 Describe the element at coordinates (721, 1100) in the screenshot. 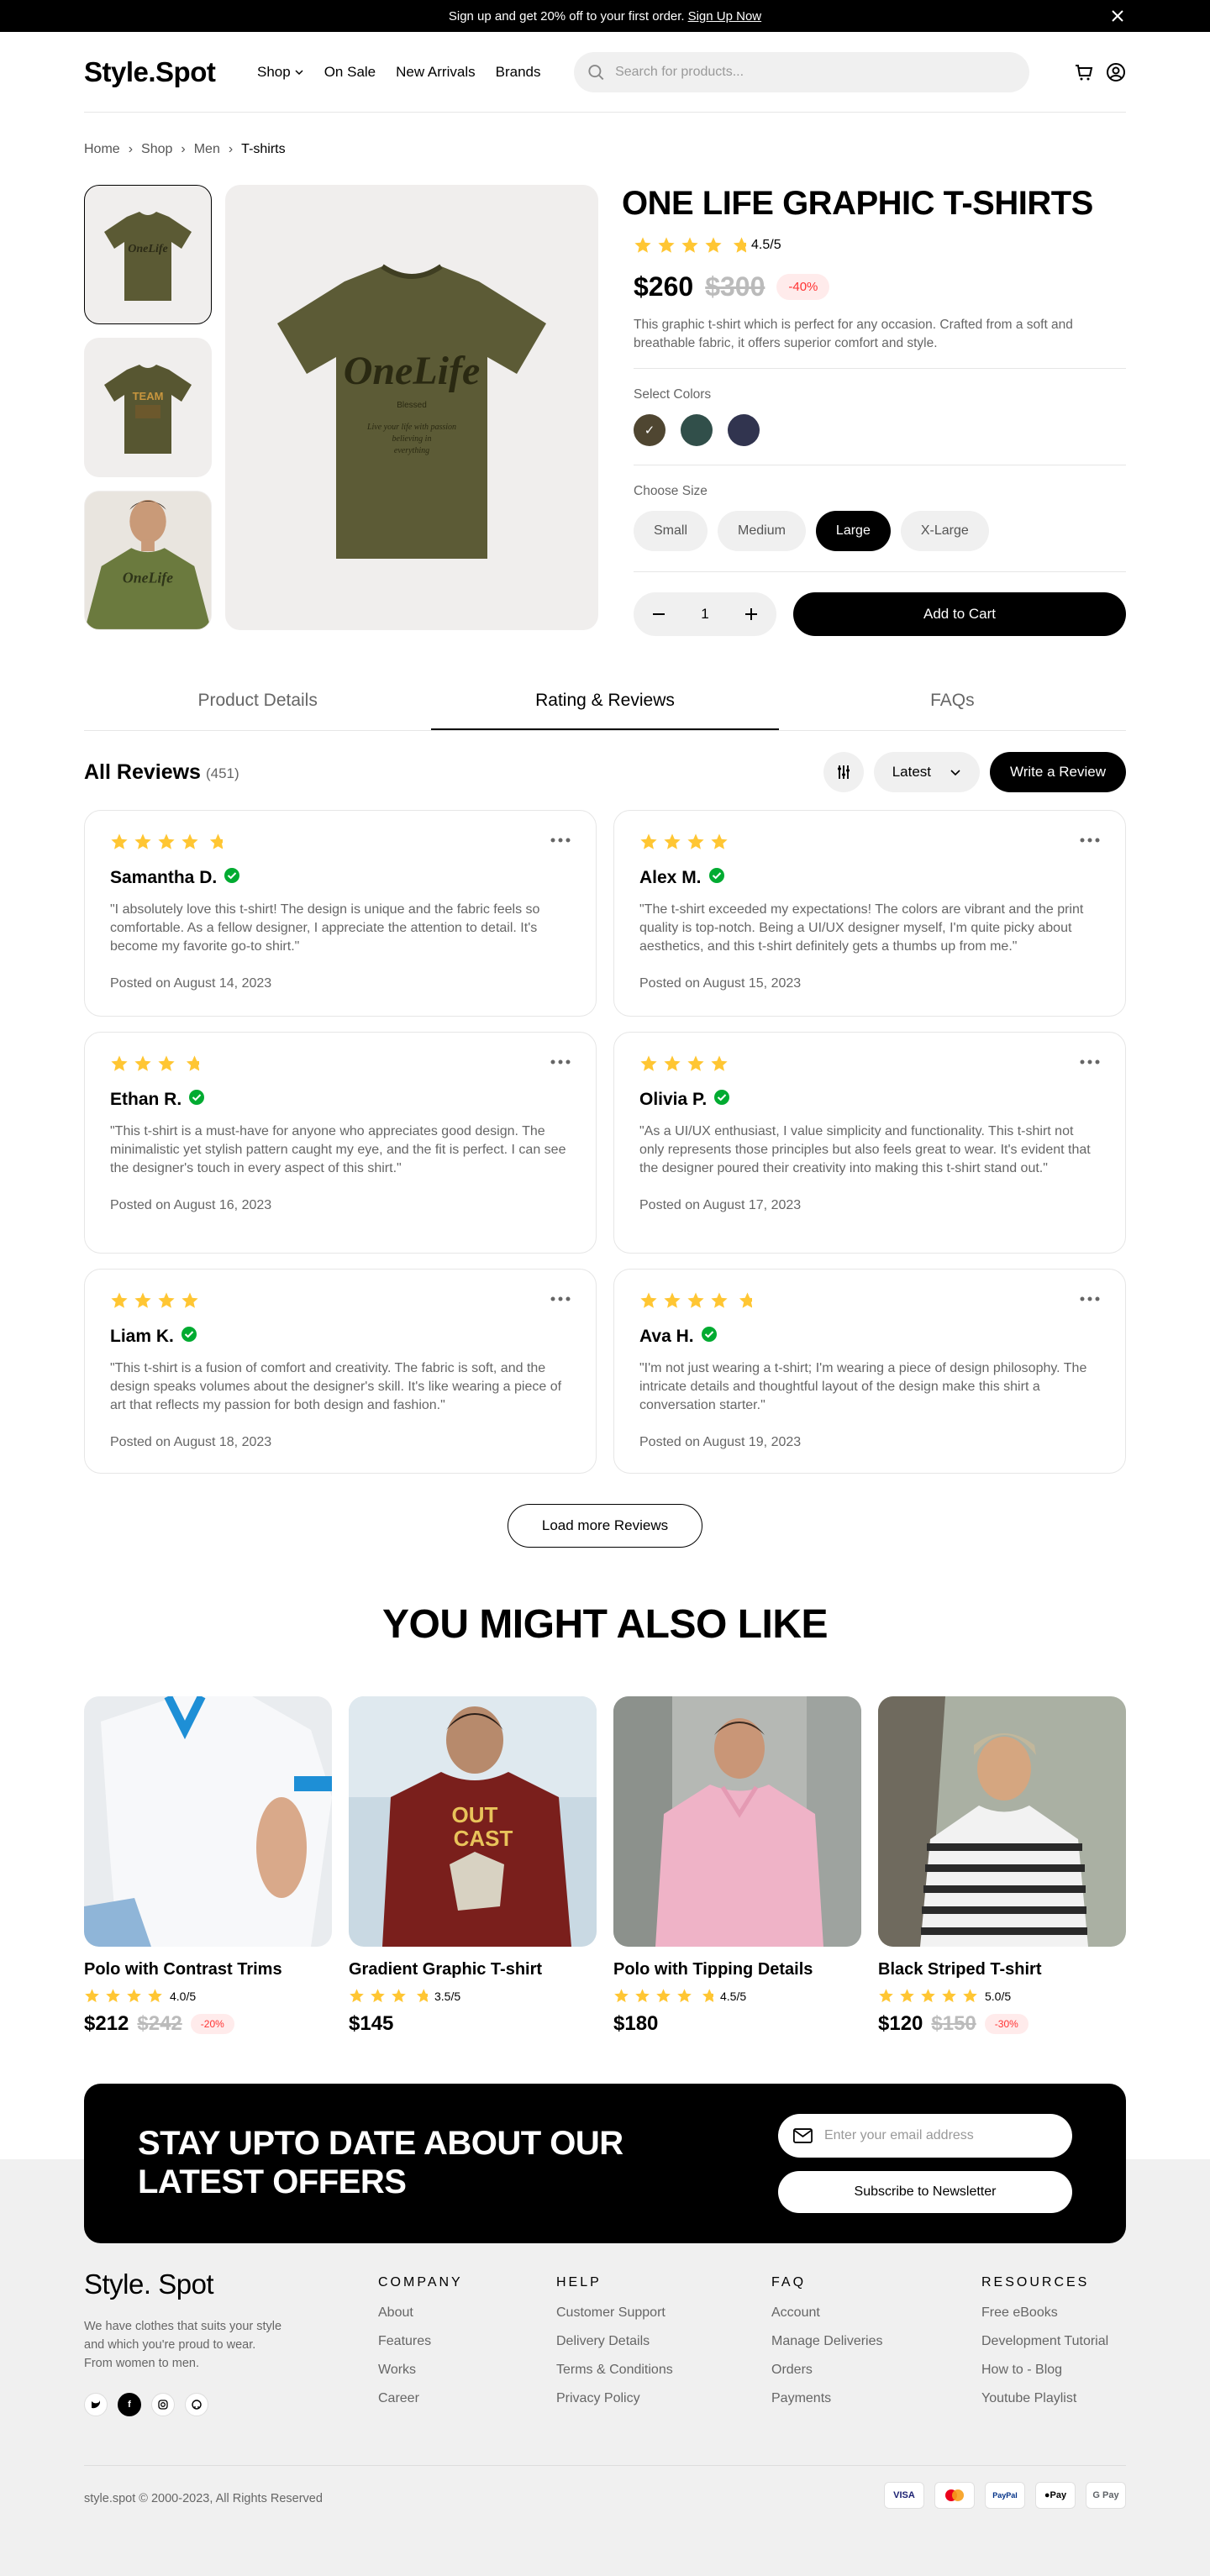

I see `verified-icon` at that location.